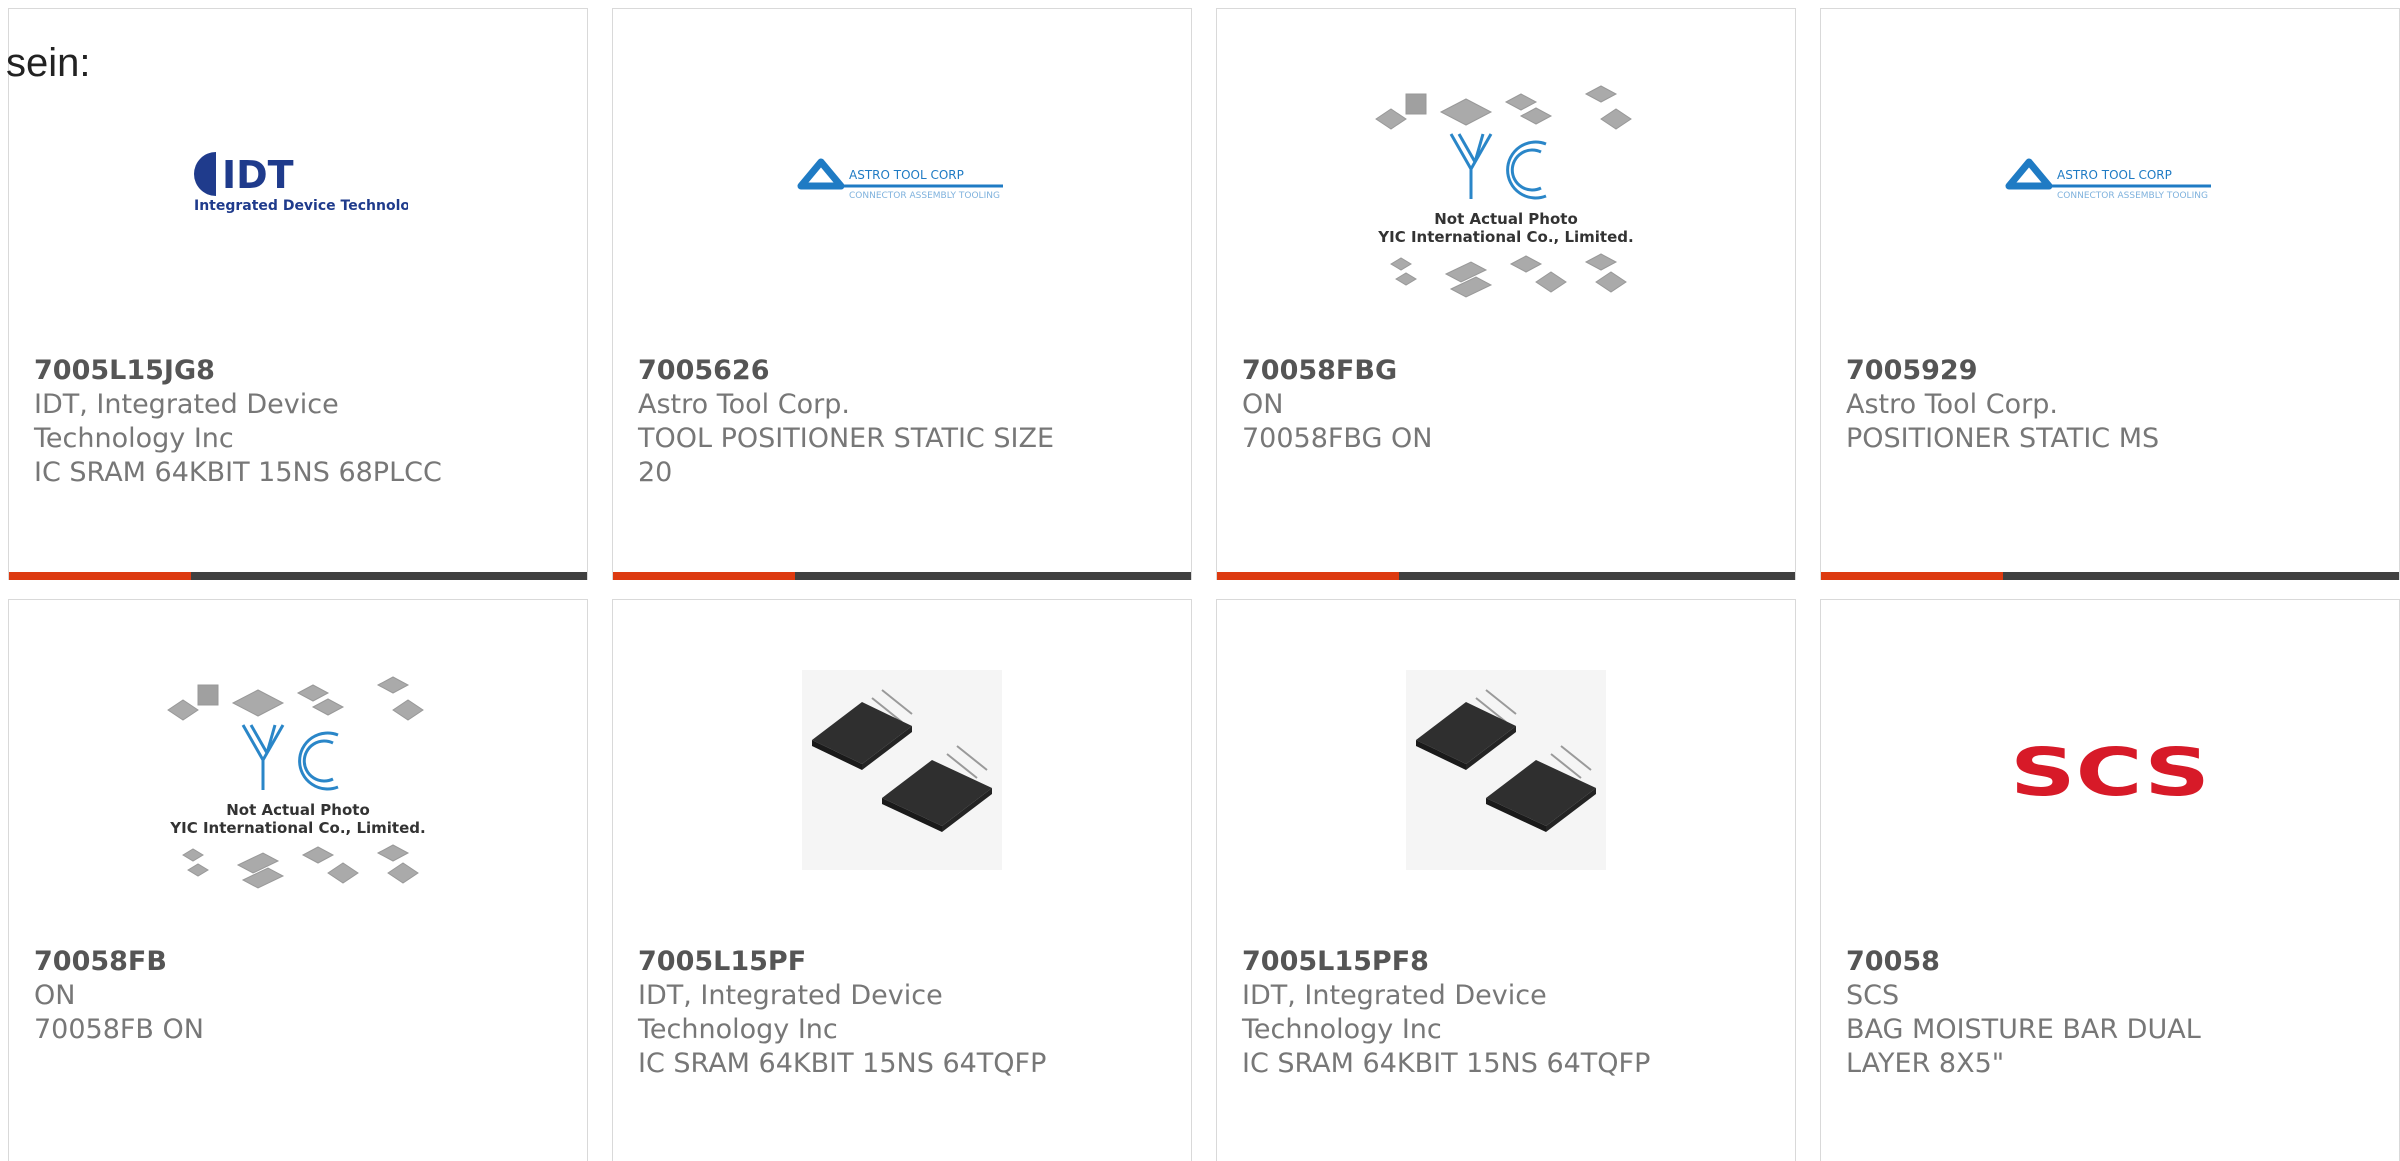  Describe the element at coordinates (244, 371) in the screenshot. I see `part-number: 7005L15JG8` at that location.